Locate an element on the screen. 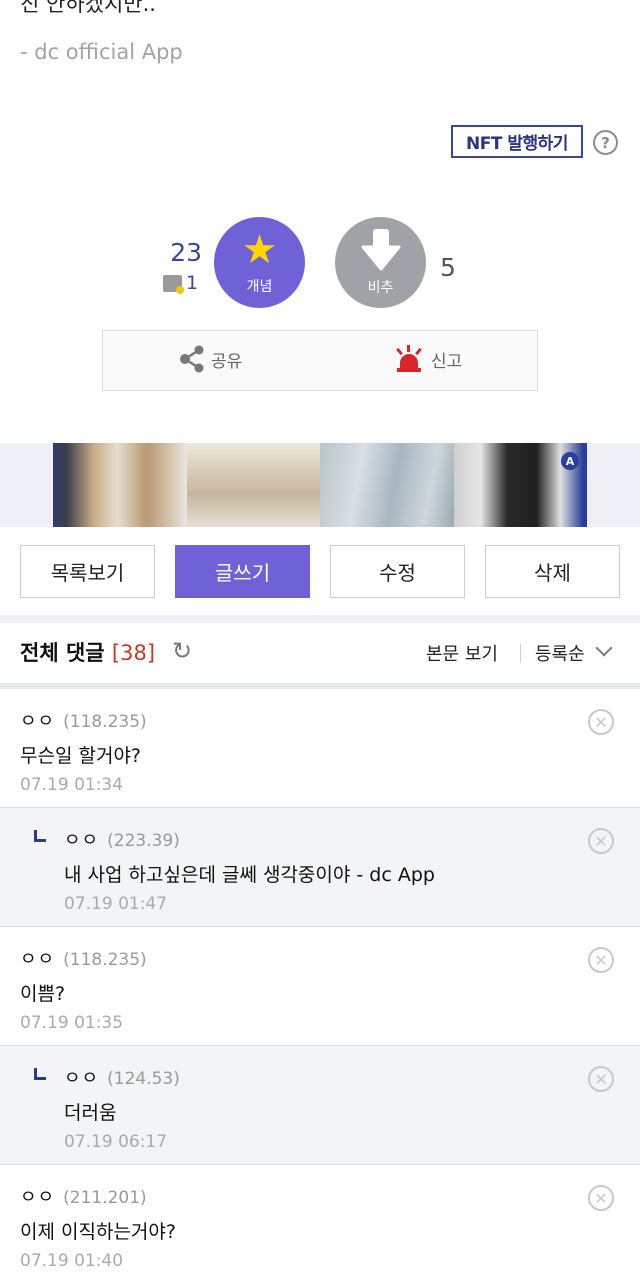 Image resolution: width=640 pixels, height=1280 pixels. write-button: 글쓰기 is located at coordinates (242, 571).